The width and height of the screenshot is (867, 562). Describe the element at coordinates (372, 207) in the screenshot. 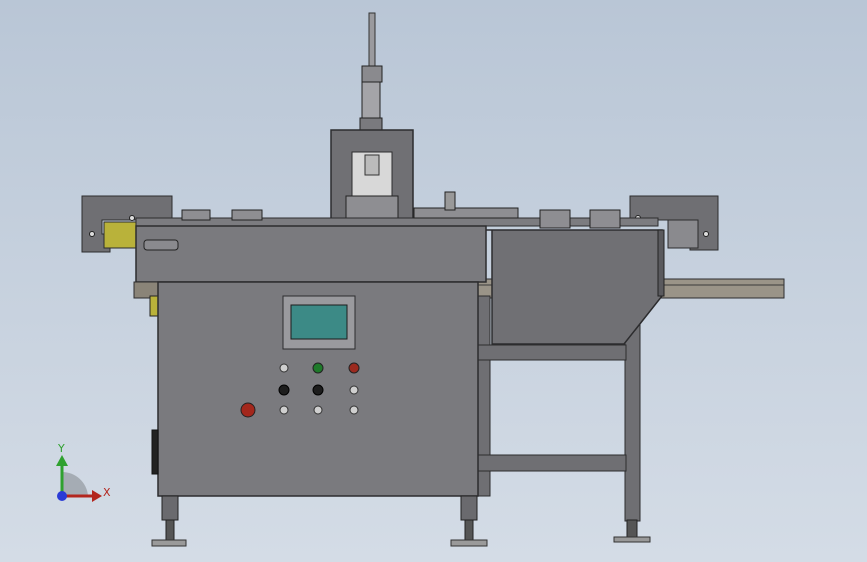

I see `press-fixture` at that location.